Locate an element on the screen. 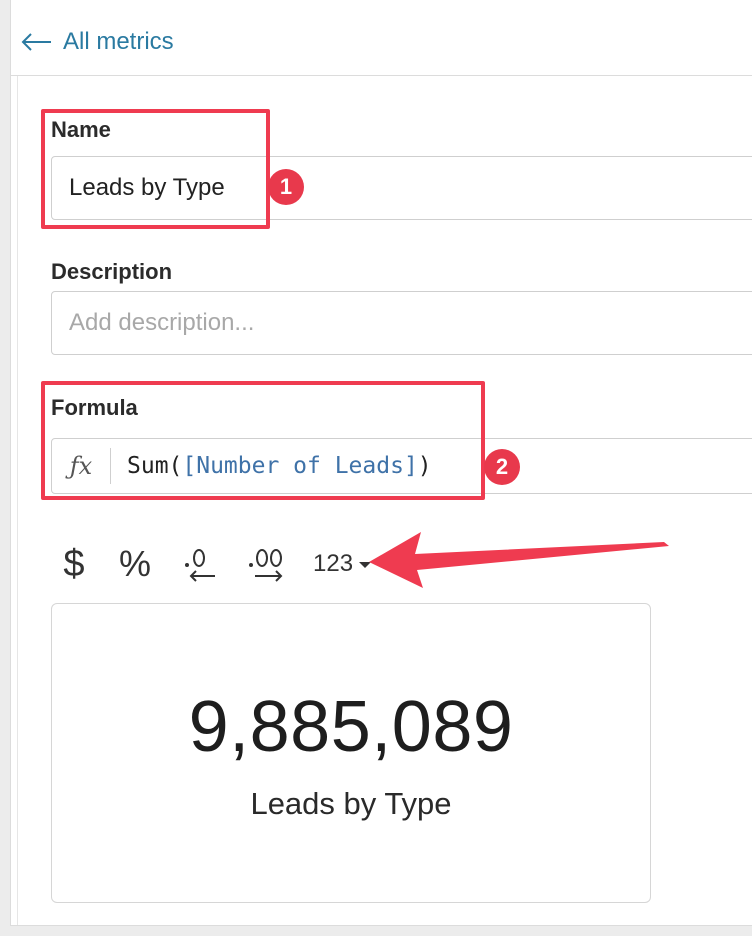  annotation-badge-1: 1 is located at coordinates (286, 187).